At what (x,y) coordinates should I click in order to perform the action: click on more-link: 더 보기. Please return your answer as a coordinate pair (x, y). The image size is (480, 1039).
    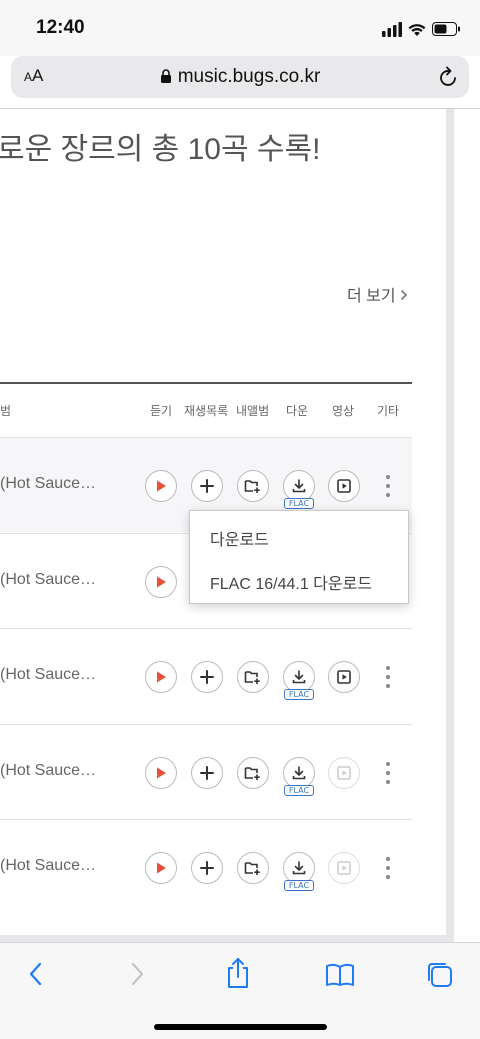
    Looking at the image, I should click on (377, 294).